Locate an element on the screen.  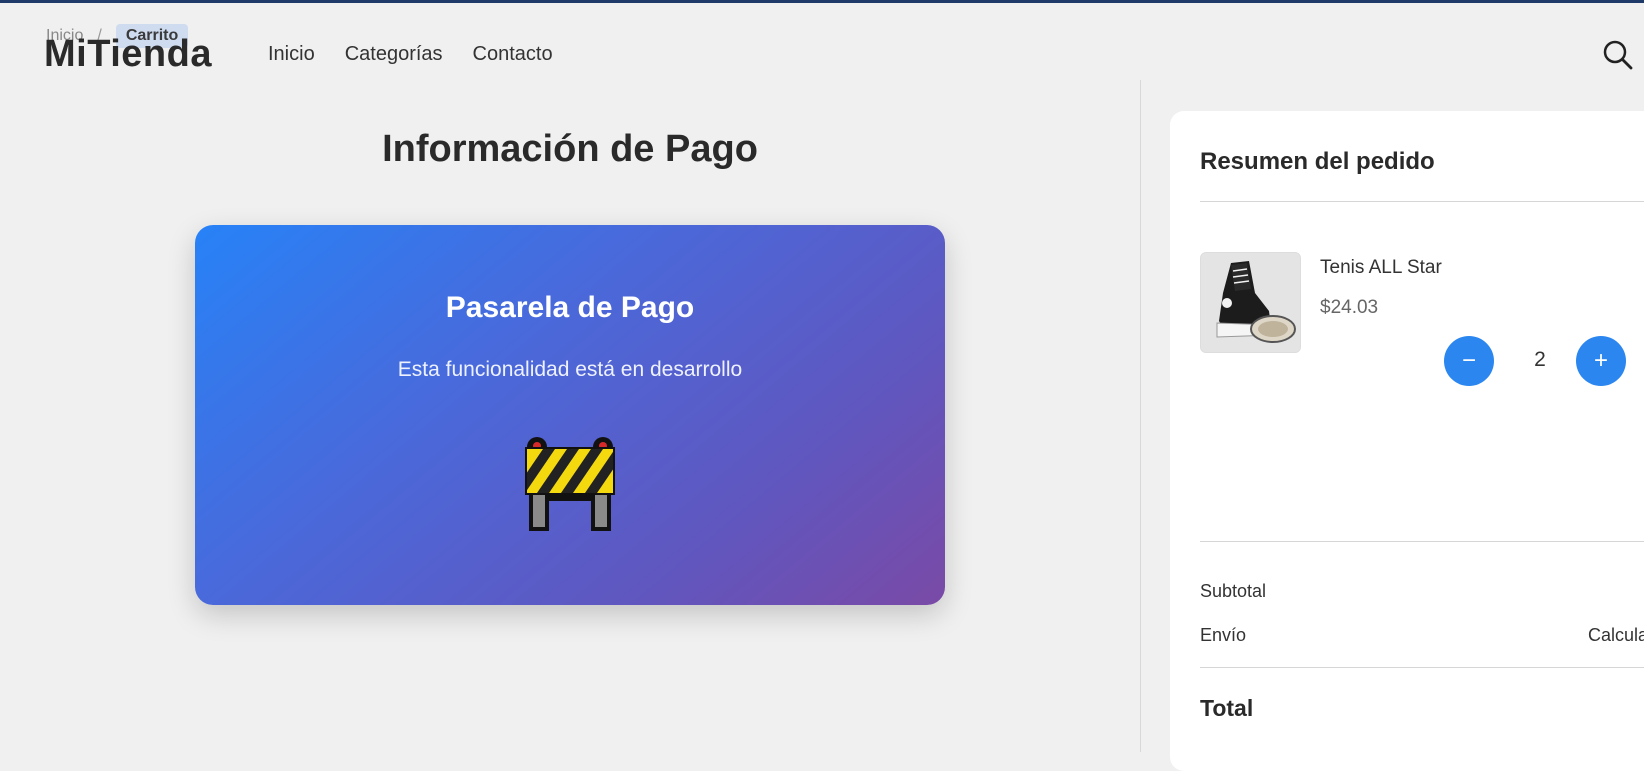
product-price: $24.03 is located at coordinates (1349, 307).